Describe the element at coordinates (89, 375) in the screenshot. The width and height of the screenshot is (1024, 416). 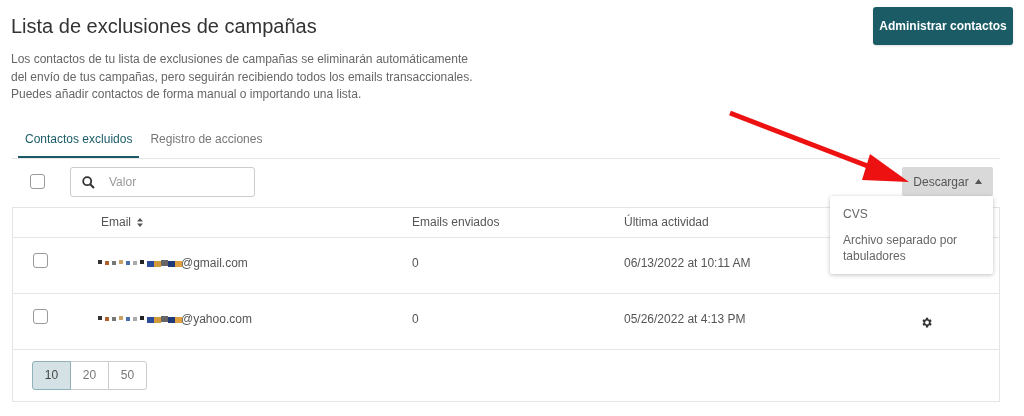
I see `page-size-button: 20` at that location.